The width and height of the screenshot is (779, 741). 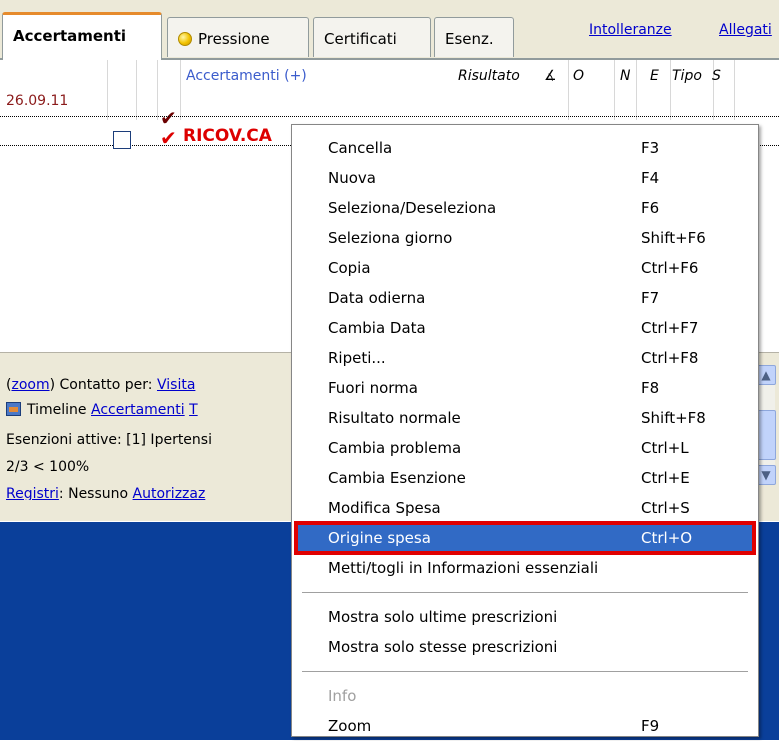 I want to click on menu-item-seleziona-deseleziona: Seleziona/Deseleziona F6, so click(x=525, y=208).